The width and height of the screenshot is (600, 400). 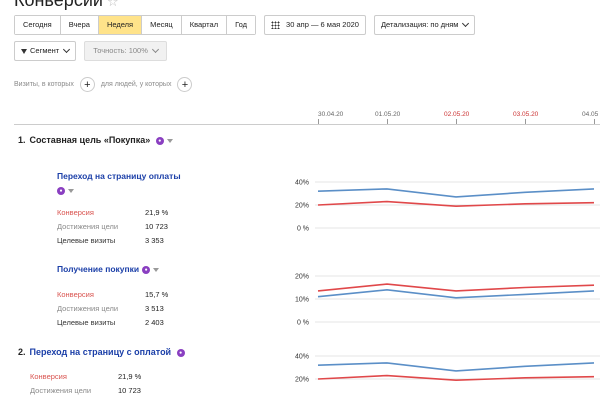 What do you see at coordinates (90, 140) in the screenshot?
I see `goal-title-text: Составная цель «Покупка»` at bounding box center [90, 140].